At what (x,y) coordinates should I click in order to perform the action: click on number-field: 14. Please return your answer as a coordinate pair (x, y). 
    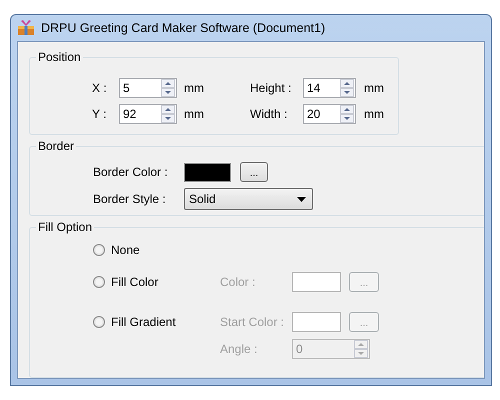
    Looking at the image, I should click on (329, 88).